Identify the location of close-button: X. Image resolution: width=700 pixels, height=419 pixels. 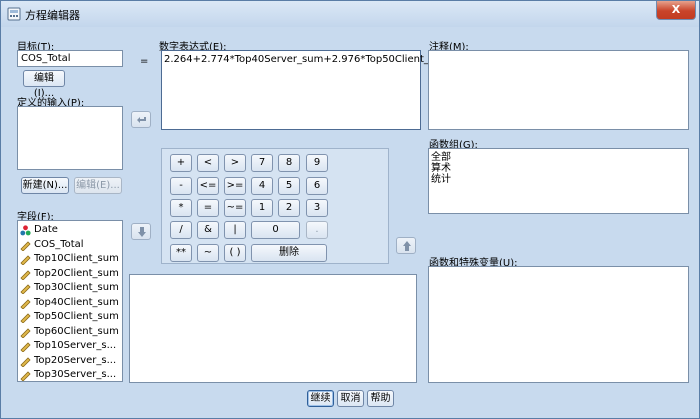
(676, 10).